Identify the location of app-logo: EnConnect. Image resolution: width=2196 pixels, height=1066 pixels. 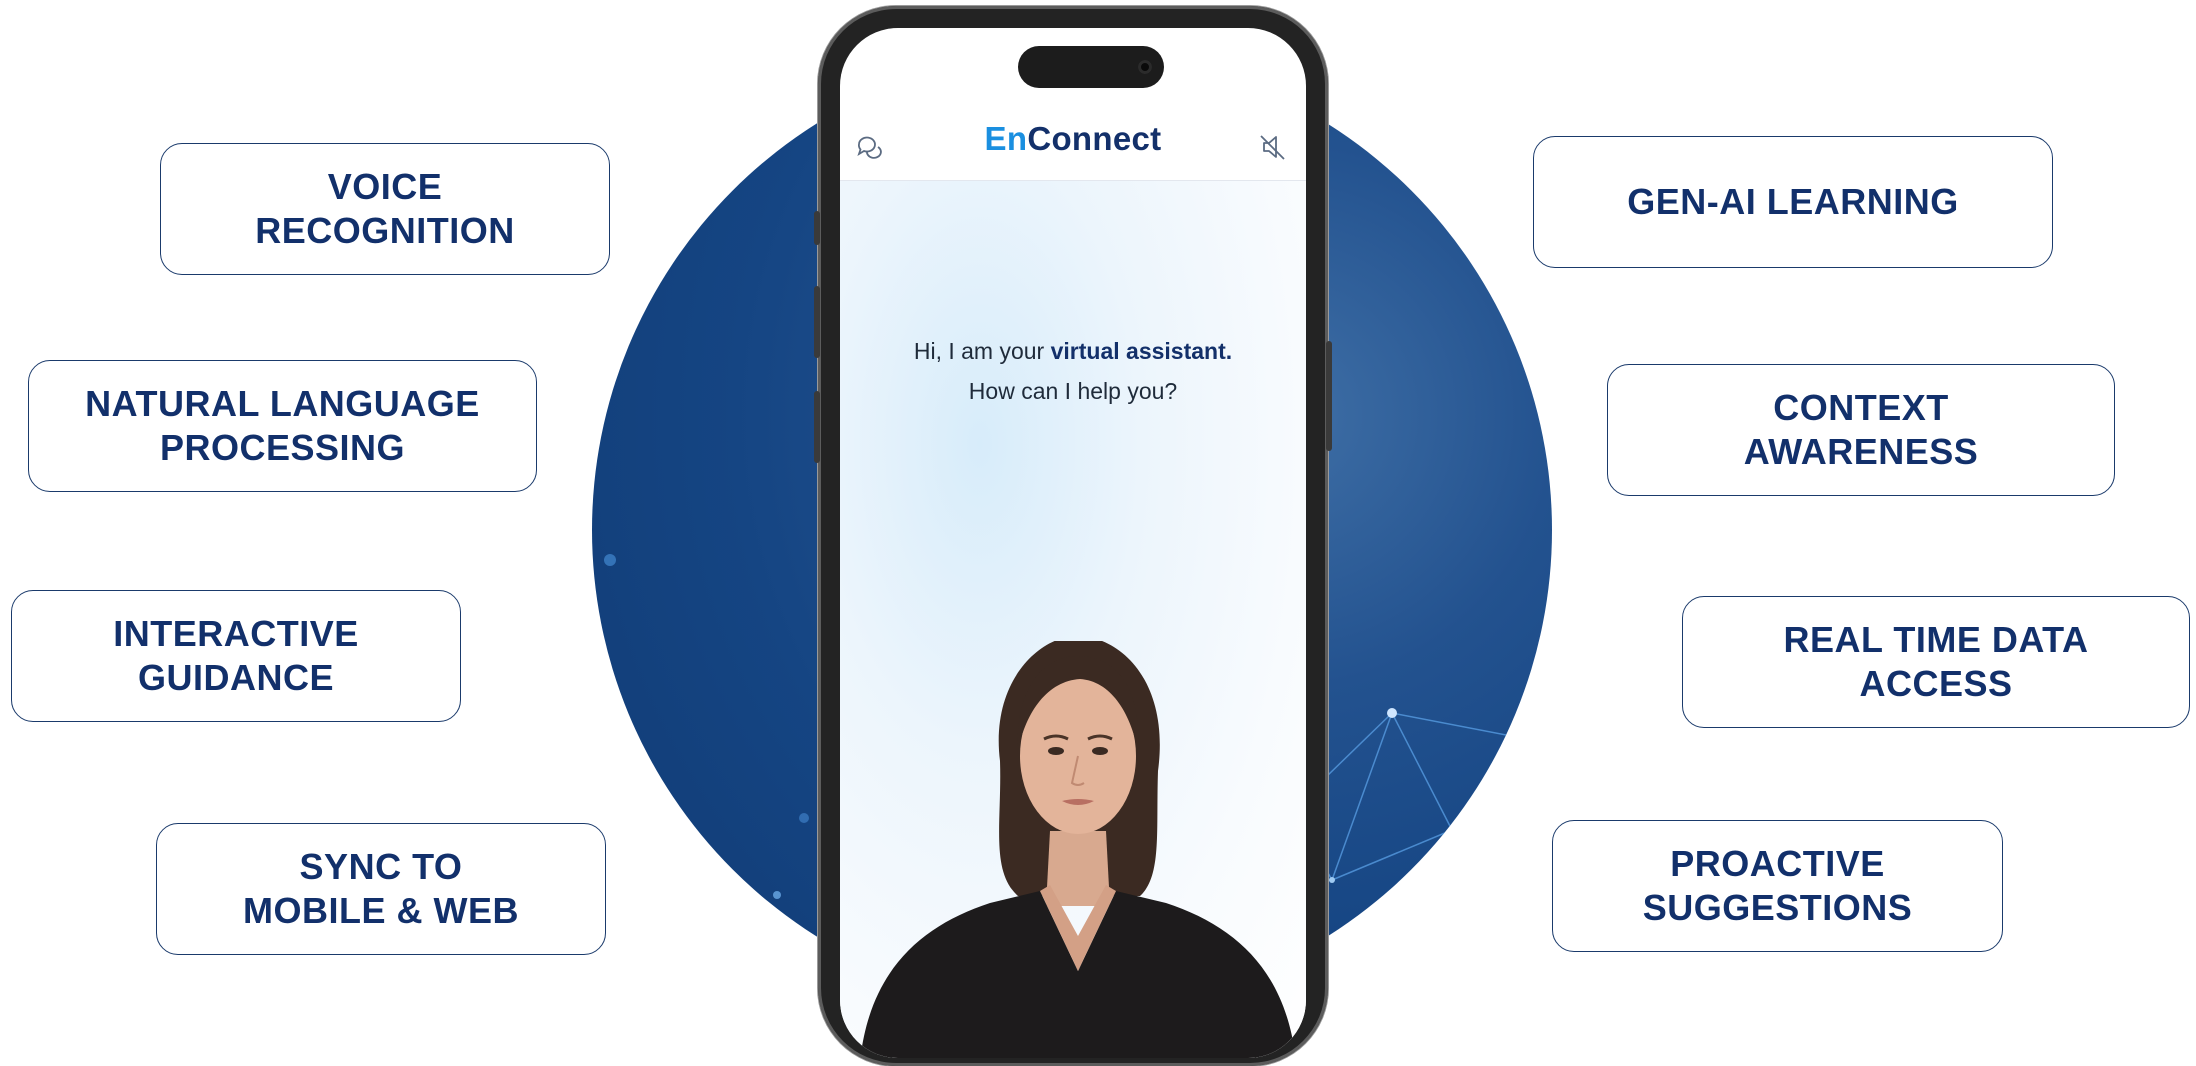
(1073, 139).